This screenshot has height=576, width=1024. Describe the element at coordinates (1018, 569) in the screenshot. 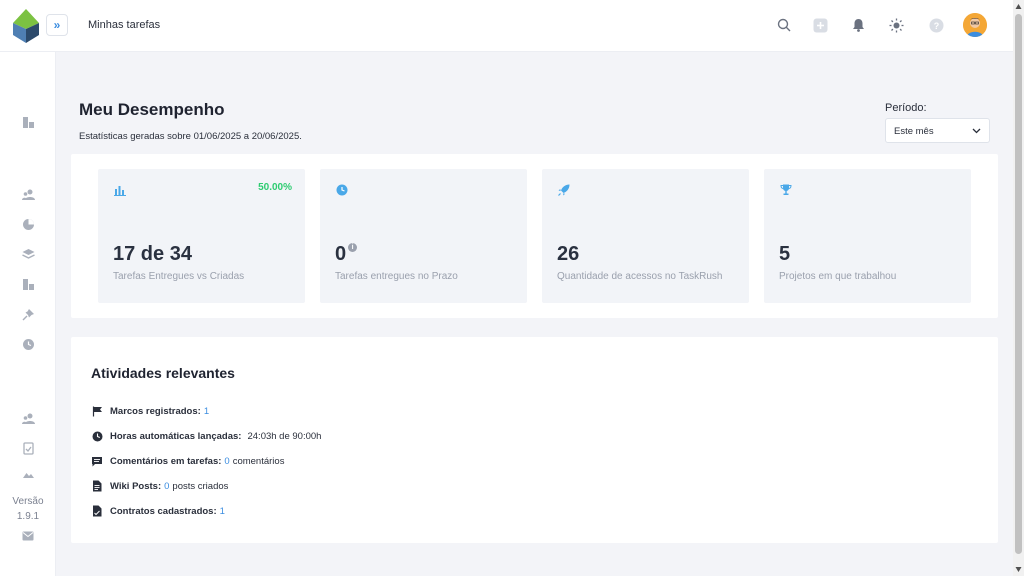

I see `scroll-down-arrow-icon` at that location.